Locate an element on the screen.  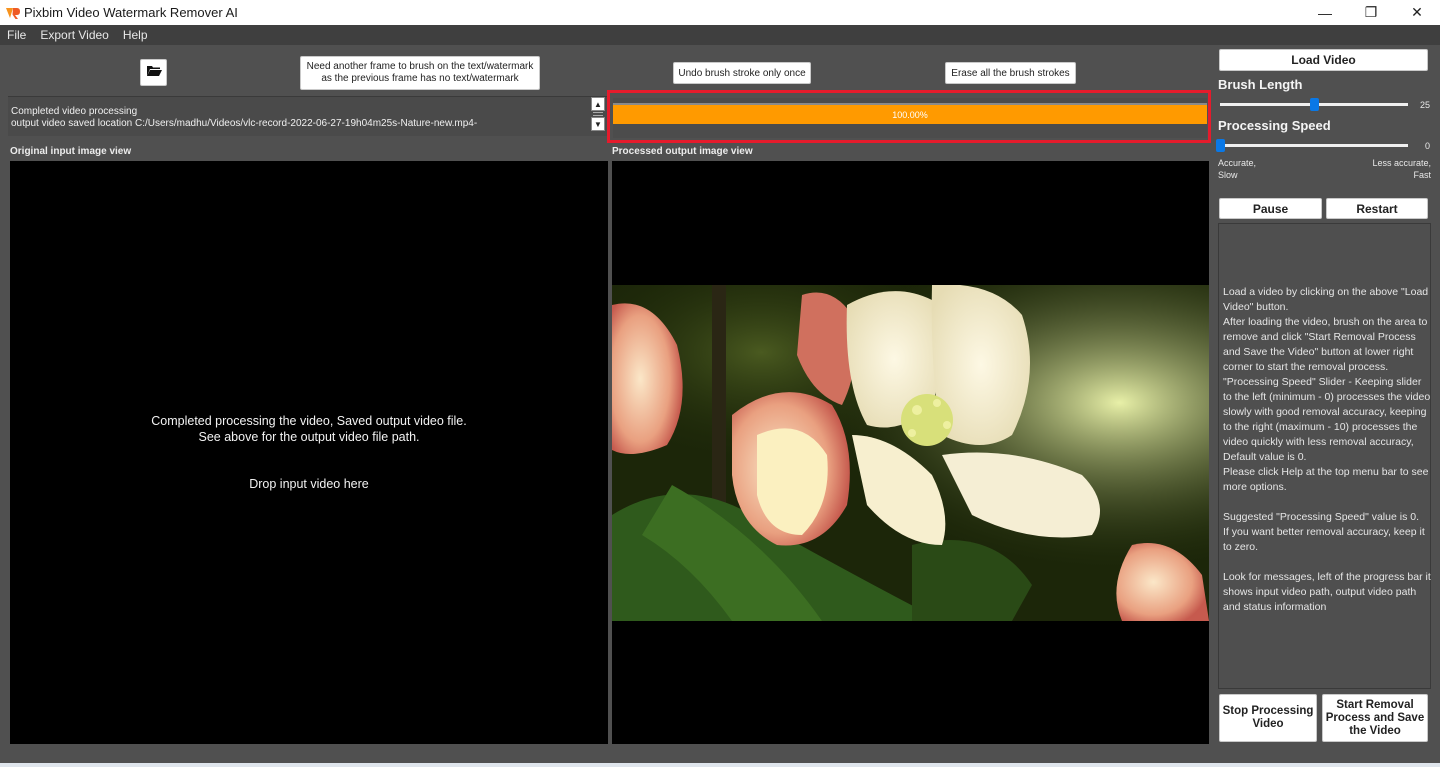
pause-button: Pause is located at coordinates (1270, 208).